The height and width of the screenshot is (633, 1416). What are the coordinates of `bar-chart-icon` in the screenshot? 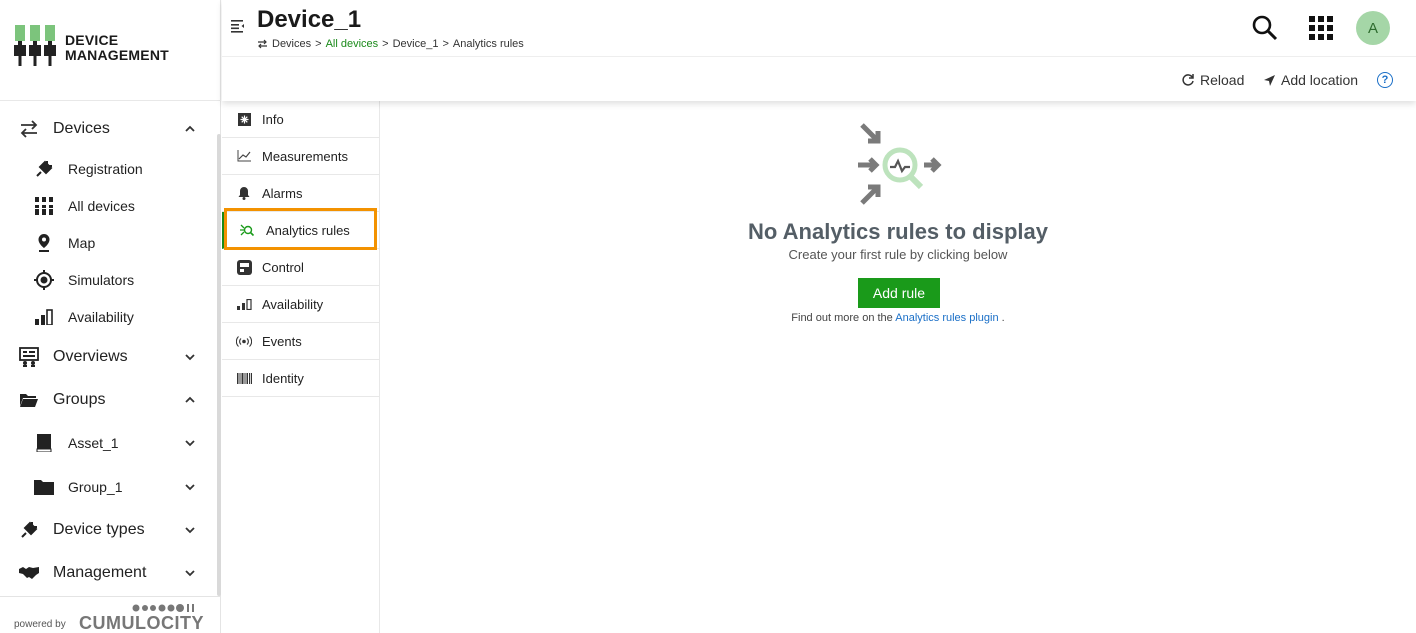 It's located at (244, 304).